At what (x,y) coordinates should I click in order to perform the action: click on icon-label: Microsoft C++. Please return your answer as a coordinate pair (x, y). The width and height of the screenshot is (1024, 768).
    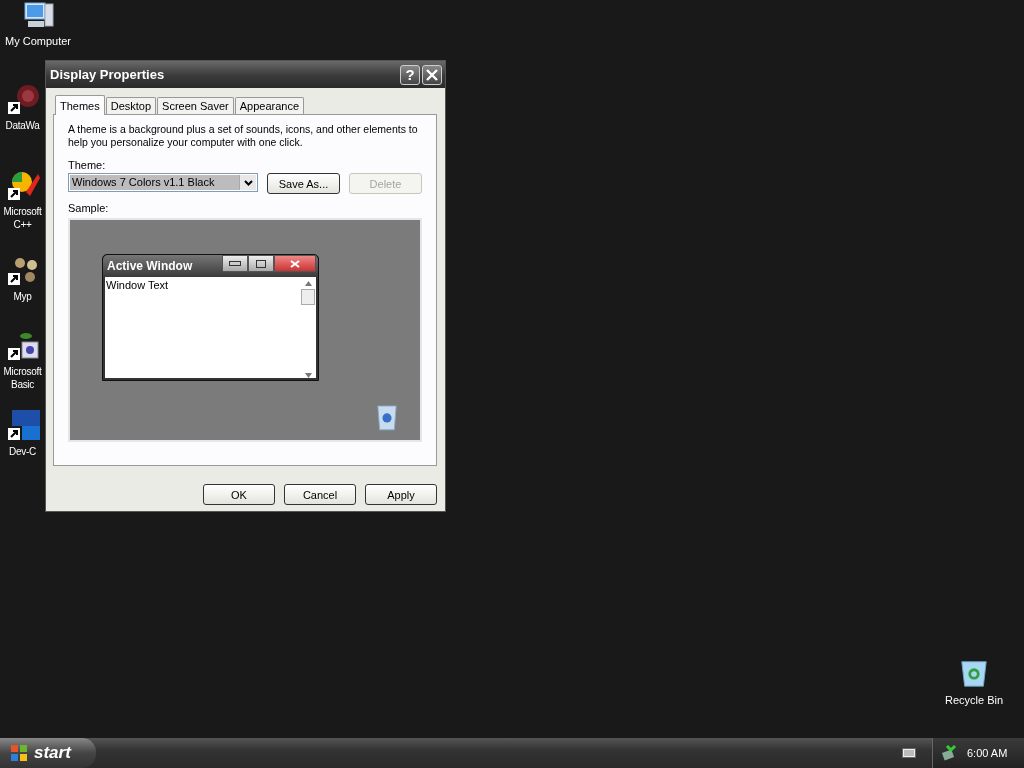
    Looking at the image, I should click on (22, 218).